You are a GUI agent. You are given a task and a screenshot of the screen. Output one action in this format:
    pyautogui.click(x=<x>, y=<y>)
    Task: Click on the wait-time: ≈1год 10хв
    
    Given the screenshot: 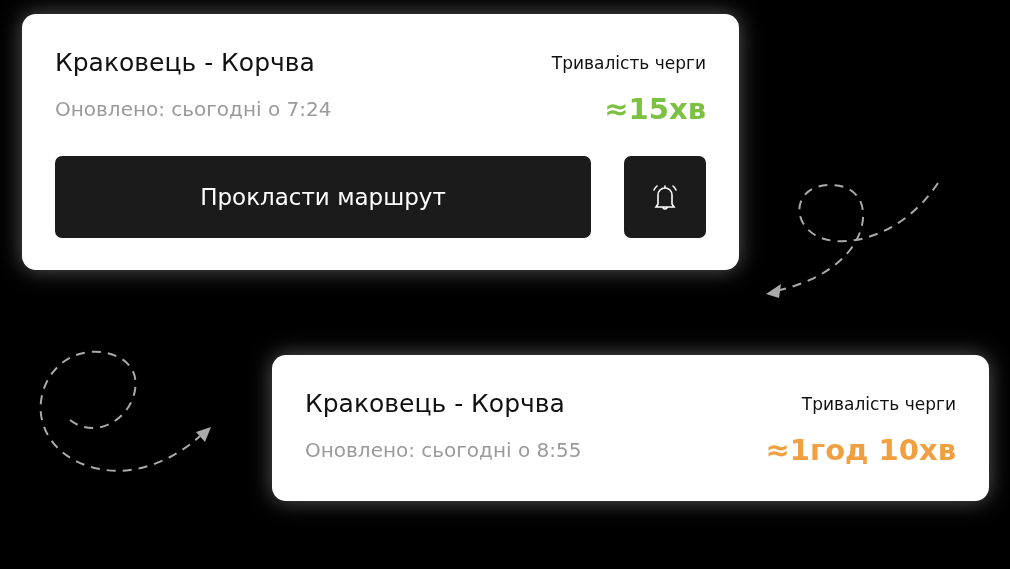 What is the action you would take?
    pyautogui.click(x=860, y=450)
    